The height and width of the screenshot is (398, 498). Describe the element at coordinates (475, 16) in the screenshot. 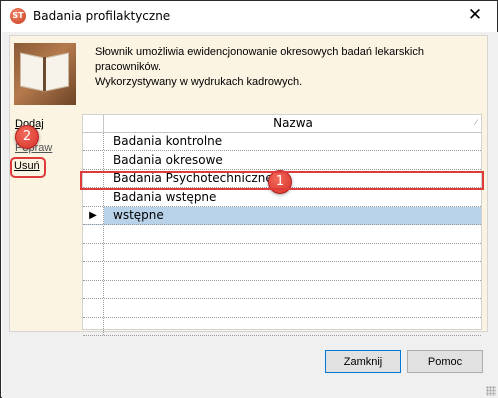

I see `close-icon: ✕` at that location.